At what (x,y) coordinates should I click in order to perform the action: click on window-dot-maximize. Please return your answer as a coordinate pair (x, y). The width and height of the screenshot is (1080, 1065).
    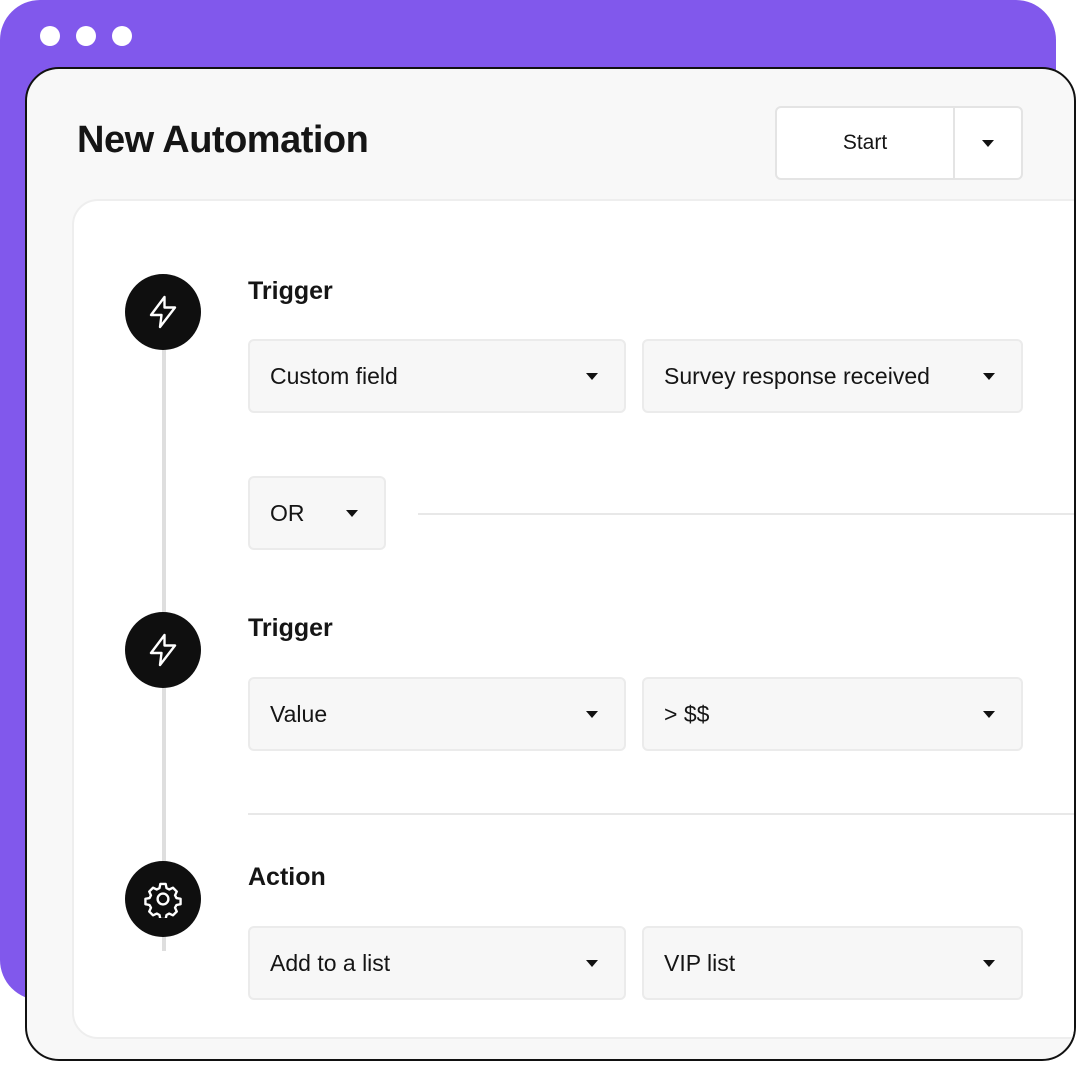
    Looking at the image, I should click on (122, 36).